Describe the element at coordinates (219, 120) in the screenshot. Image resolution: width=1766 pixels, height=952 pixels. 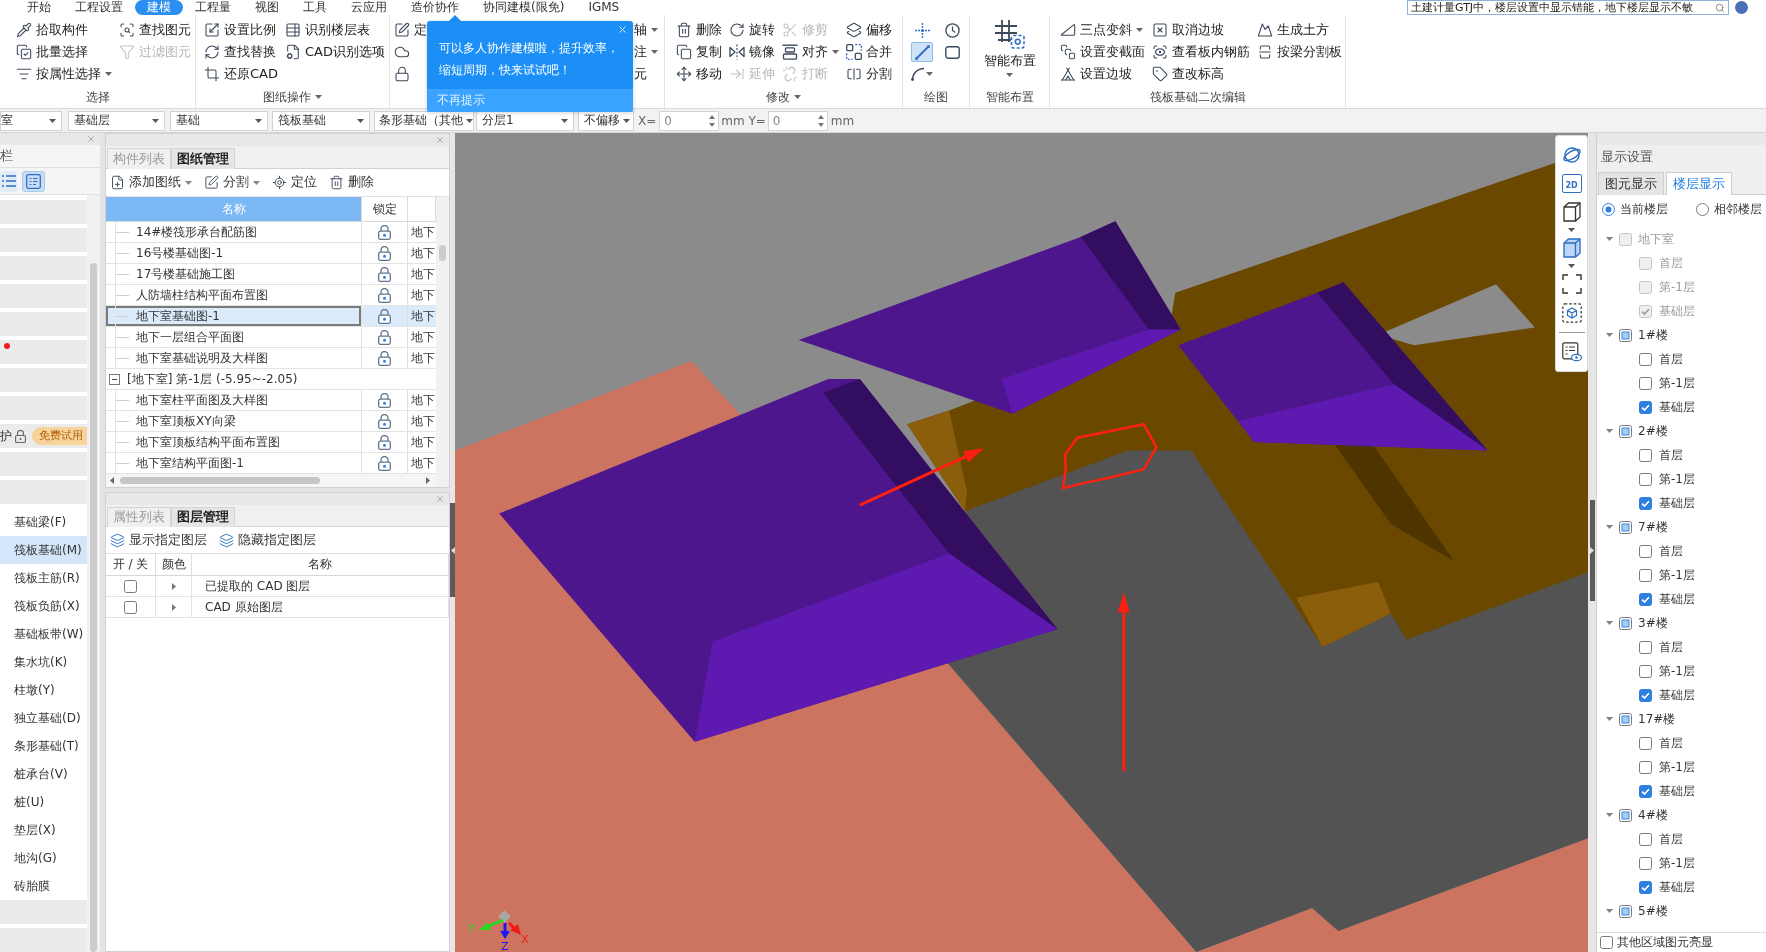
I see `category-dropdown: 基础` at that location.